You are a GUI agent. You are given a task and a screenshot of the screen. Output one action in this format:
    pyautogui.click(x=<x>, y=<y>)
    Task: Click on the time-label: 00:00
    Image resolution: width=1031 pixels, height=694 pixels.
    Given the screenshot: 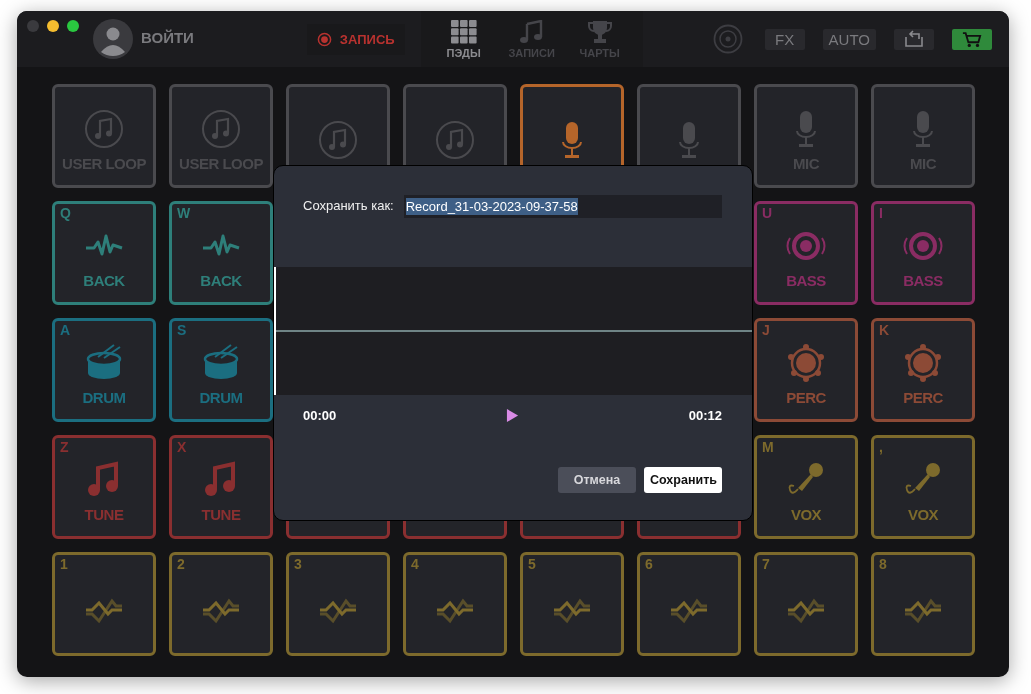 What is the action you would take?
    pyautogui.click(x=320, y=415)
    